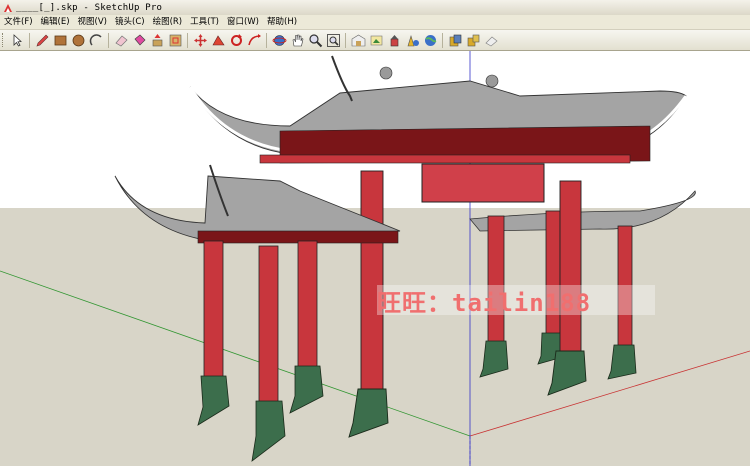  I want to click on watermark-banner: 旺旺：tailin188, so click(516, 301).